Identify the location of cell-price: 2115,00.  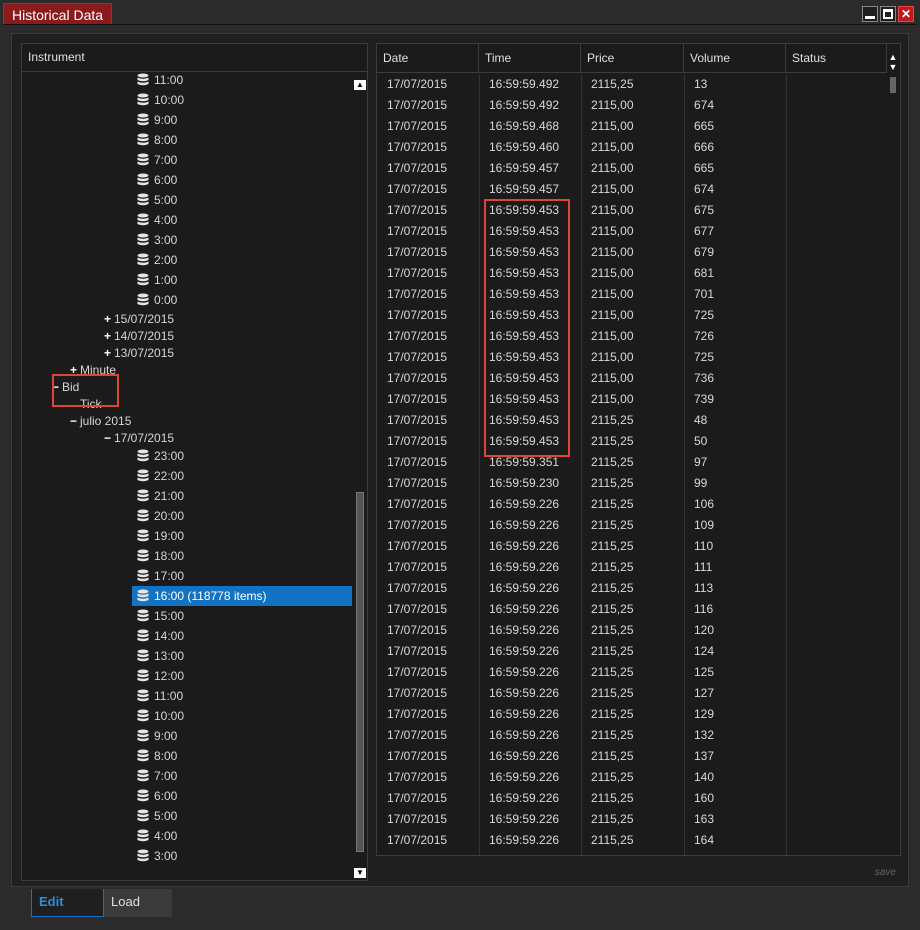
(612, 399).